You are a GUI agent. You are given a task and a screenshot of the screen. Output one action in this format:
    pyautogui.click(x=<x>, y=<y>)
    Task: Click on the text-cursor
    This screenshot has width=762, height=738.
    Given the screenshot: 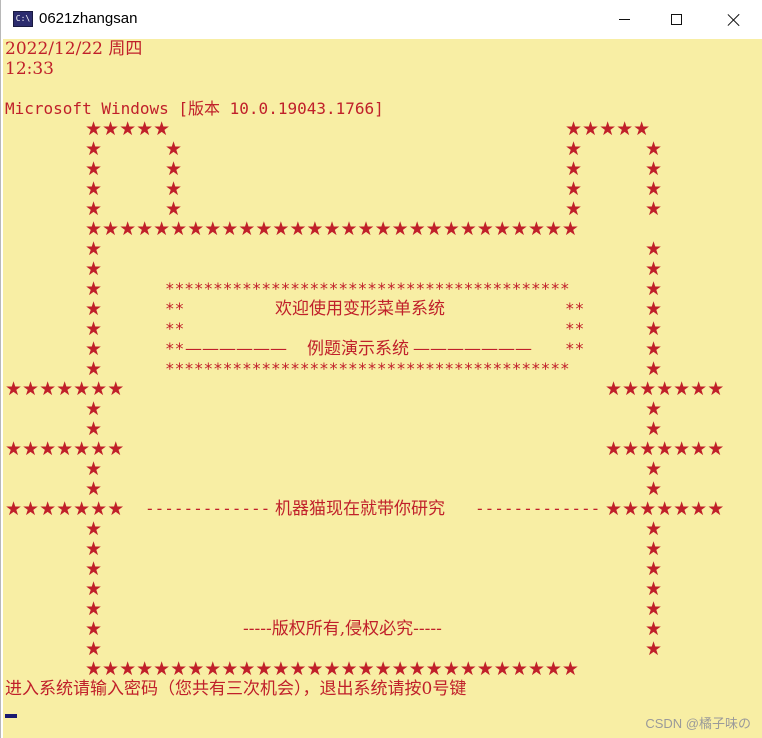 What is the action you would take?
    pyautogui.click(x=11, y=716)
    